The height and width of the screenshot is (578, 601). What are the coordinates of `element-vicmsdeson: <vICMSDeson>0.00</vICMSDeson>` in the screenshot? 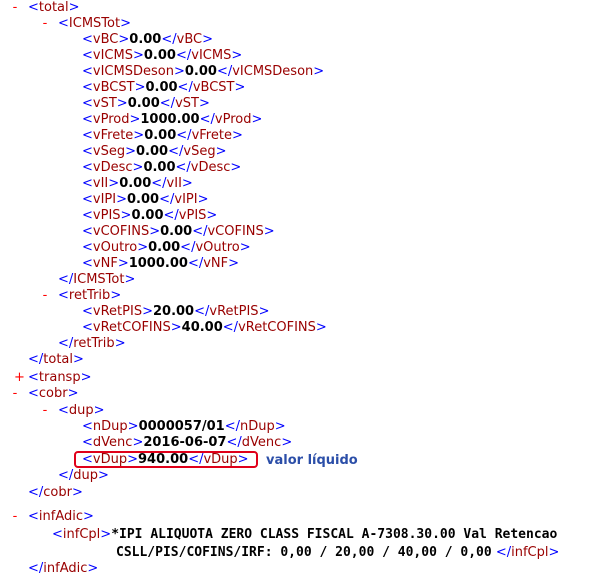 It's located at (203, 71).